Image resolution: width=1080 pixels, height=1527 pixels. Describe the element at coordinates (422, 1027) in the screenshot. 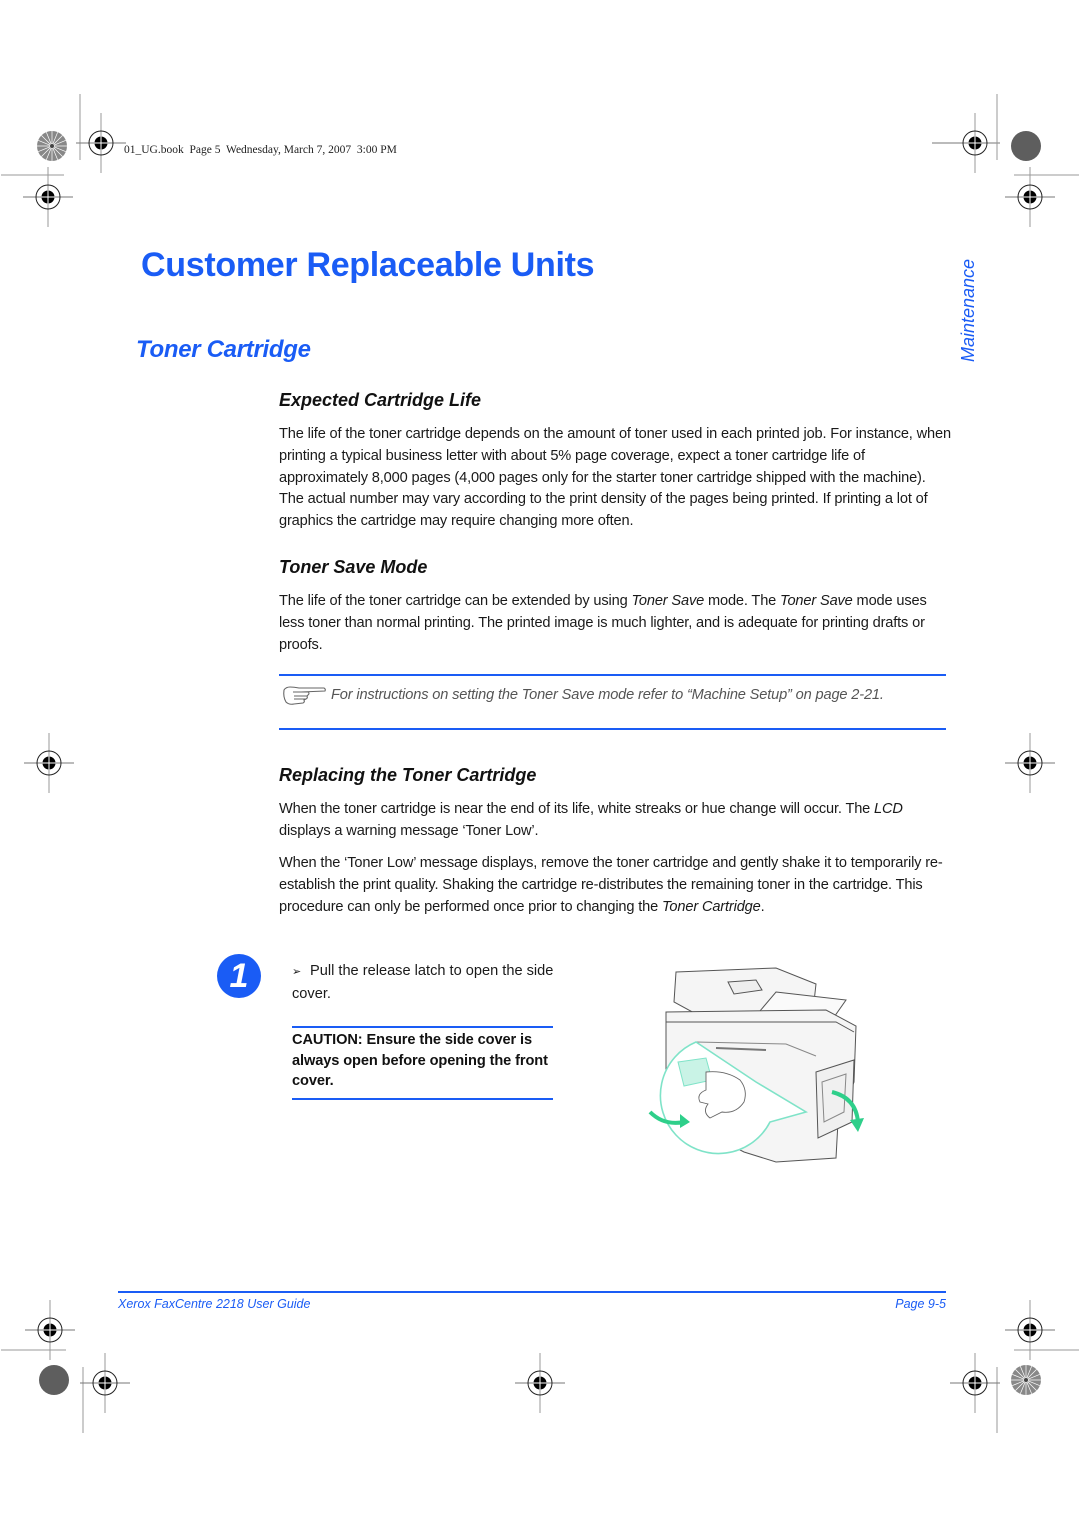

I see `caution-top-rule` at that location.